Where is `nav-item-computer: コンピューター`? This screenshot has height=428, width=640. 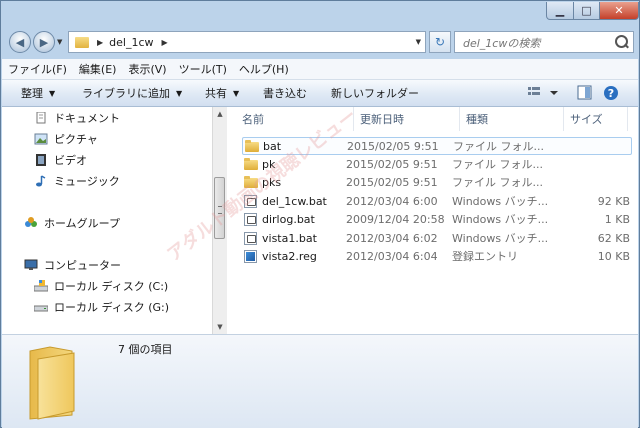 nav-item-computer: コンピューター is located at coordinates (72, 265).